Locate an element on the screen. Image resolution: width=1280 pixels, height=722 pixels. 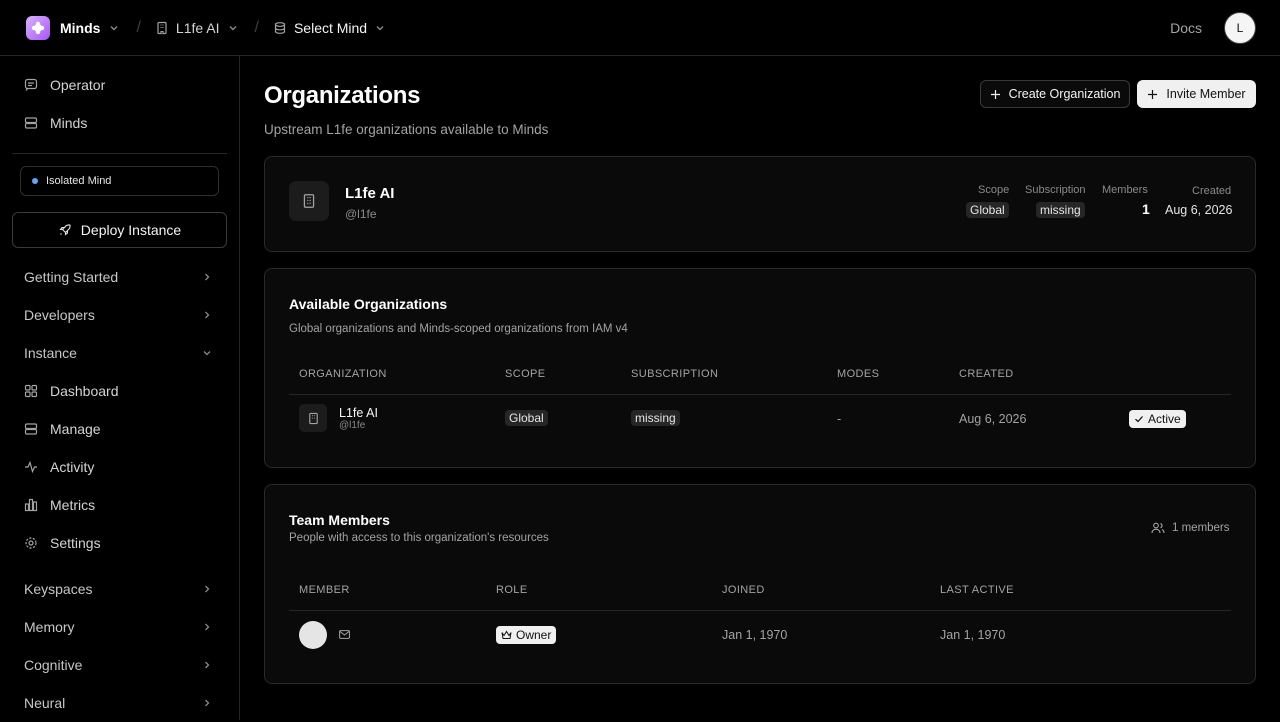
organization-name: L1fe AI is located at coordinates (370, 193).